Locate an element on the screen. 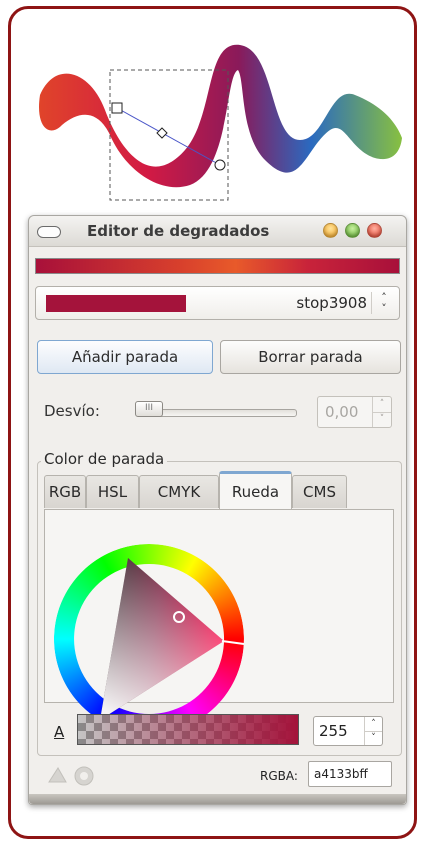  stop-color-group-label: Color de parada is located at coordinates (104, 459).